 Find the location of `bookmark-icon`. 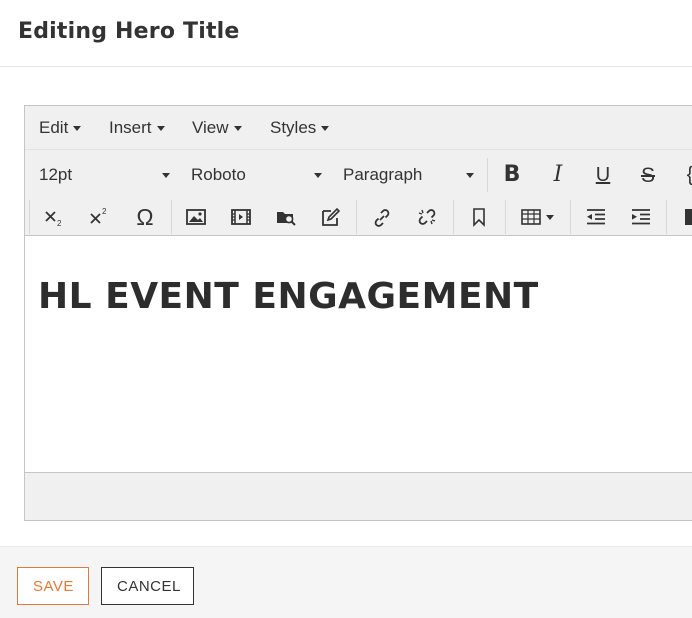

bookmark-icon is located at coordinates (479, 217).